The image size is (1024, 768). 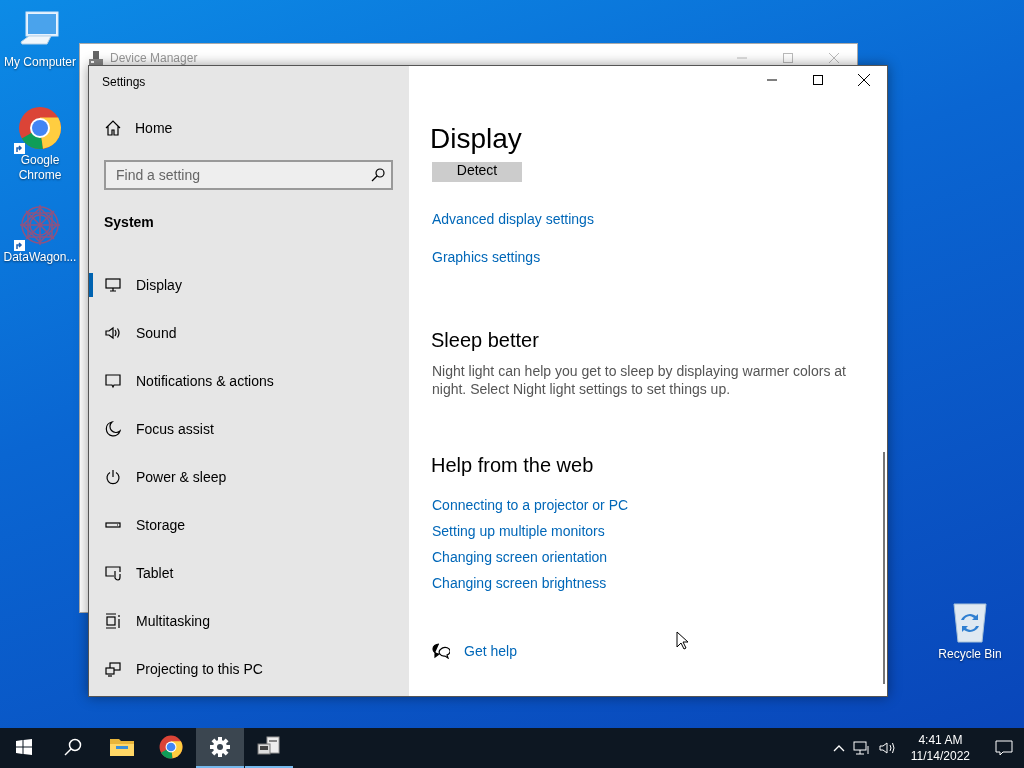 I want to click on gear-icon, so click(x=220, y=747).